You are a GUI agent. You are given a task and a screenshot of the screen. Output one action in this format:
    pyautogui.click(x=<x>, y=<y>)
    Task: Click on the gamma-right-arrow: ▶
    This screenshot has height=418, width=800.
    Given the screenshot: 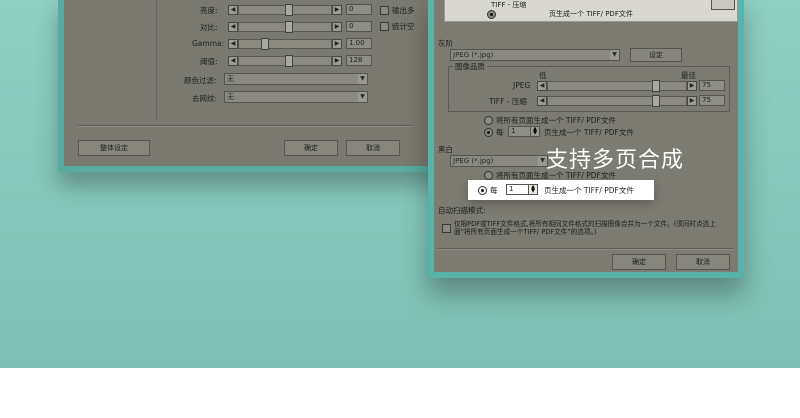 What is the action you would take?
    pyautogui.click(x=337, y=44)
    